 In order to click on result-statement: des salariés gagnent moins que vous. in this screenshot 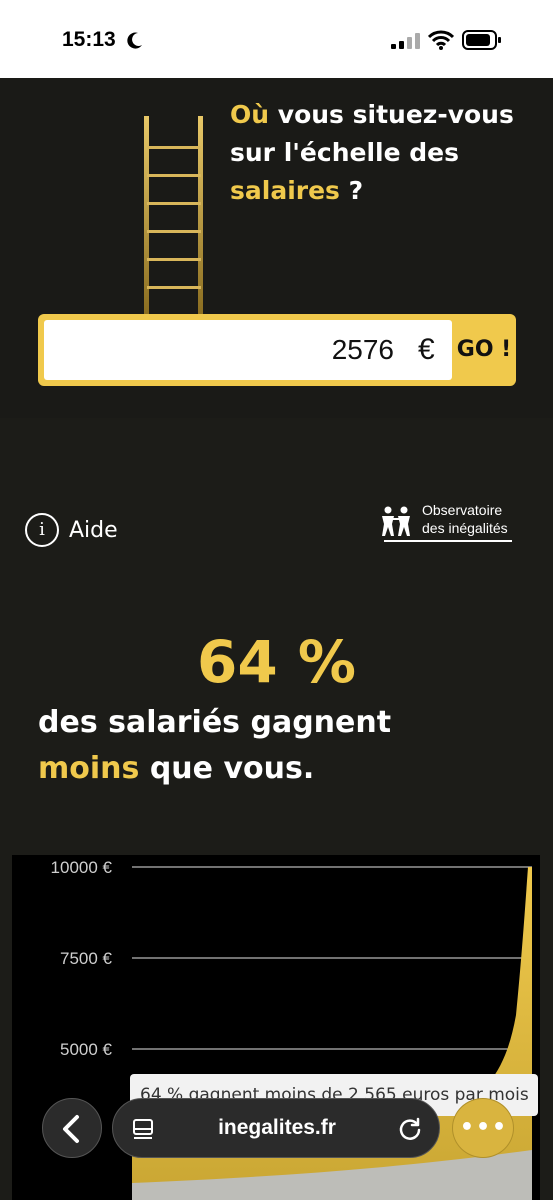, I will do `click(278, 746)`.